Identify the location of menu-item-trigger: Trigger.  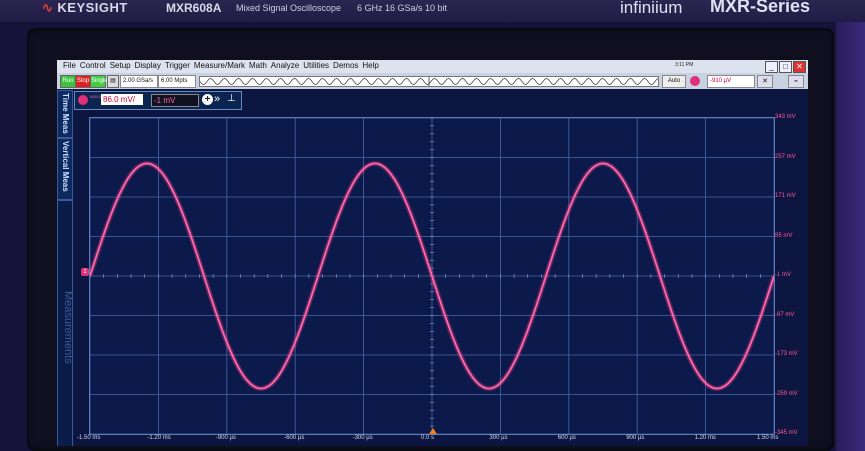
(177, 65).